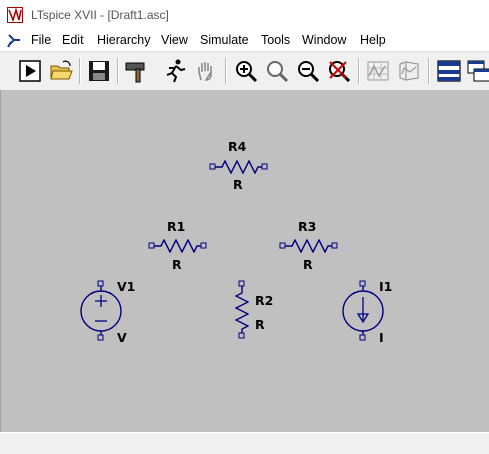  Describe the element at coordinates (237, 146) in the screenshot. I see `resistor-r4-ref: R4` at that location.